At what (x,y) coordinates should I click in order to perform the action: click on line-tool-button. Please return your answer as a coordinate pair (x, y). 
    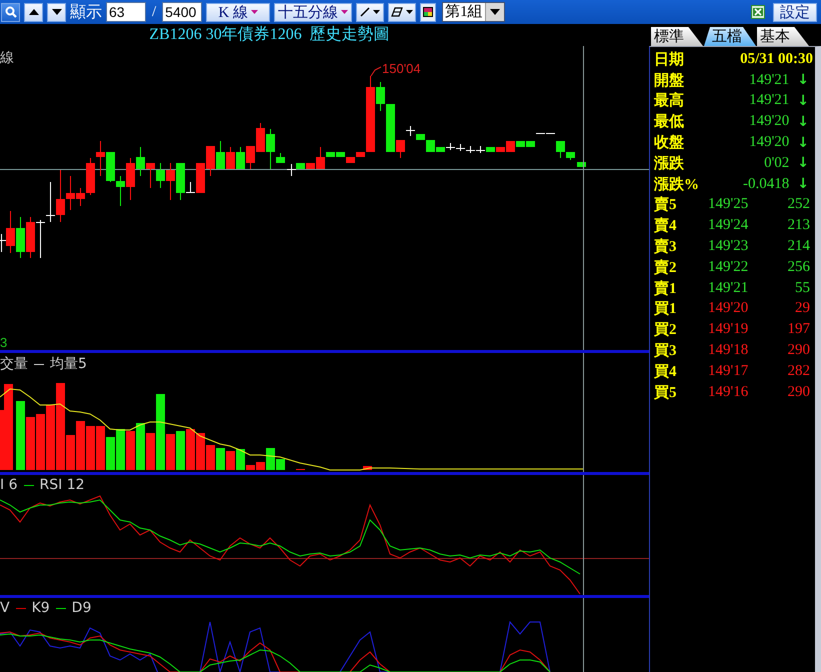
    Looking at the image, I should click on (370, 12).